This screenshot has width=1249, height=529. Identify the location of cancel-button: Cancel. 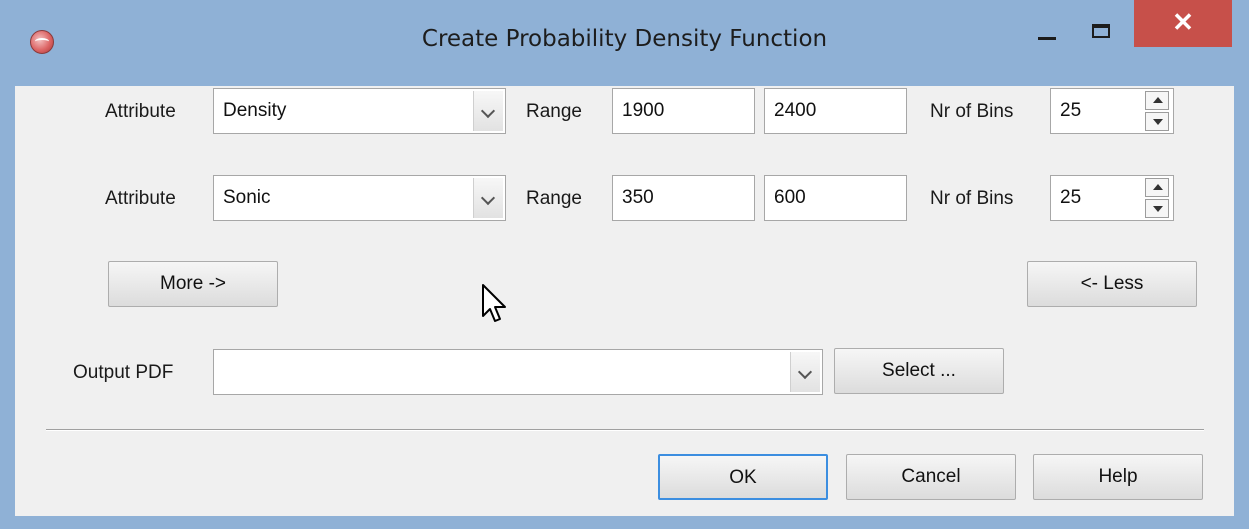
(931, 477).